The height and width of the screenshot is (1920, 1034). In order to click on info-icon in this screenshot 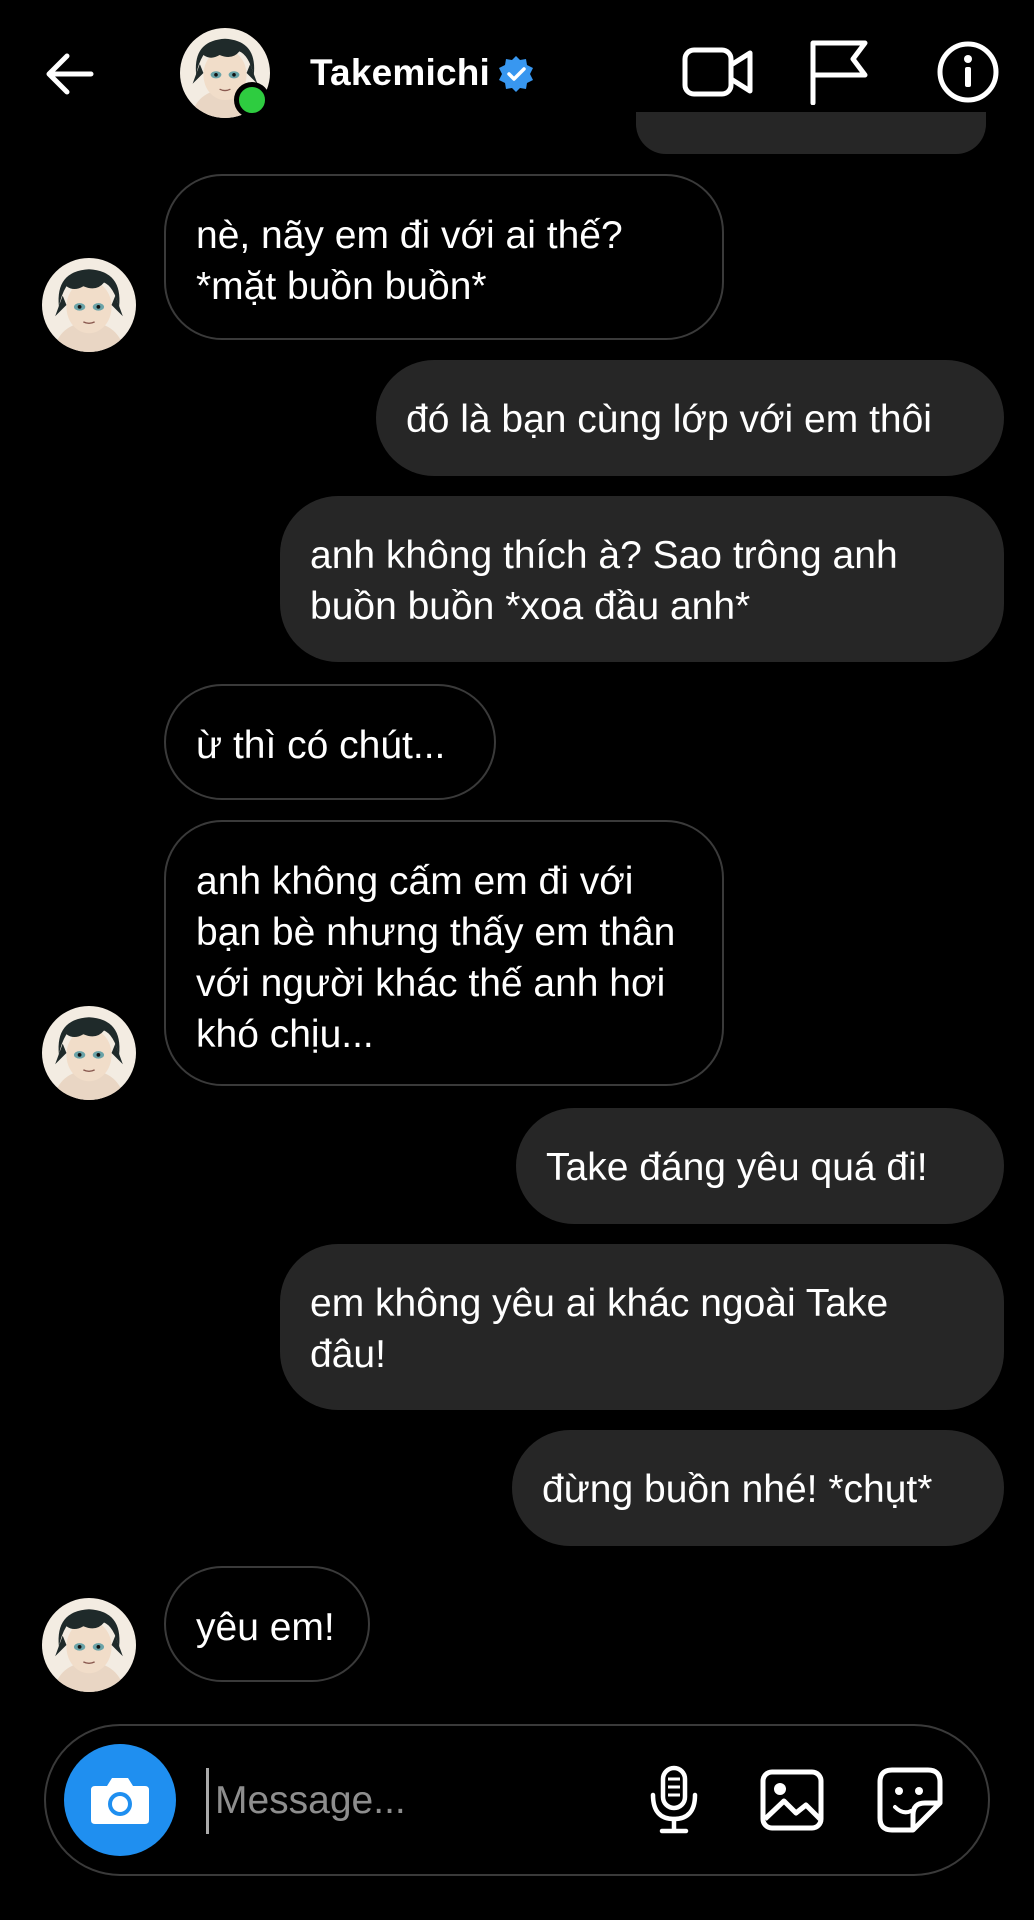, I will do `click(968, 72)`.